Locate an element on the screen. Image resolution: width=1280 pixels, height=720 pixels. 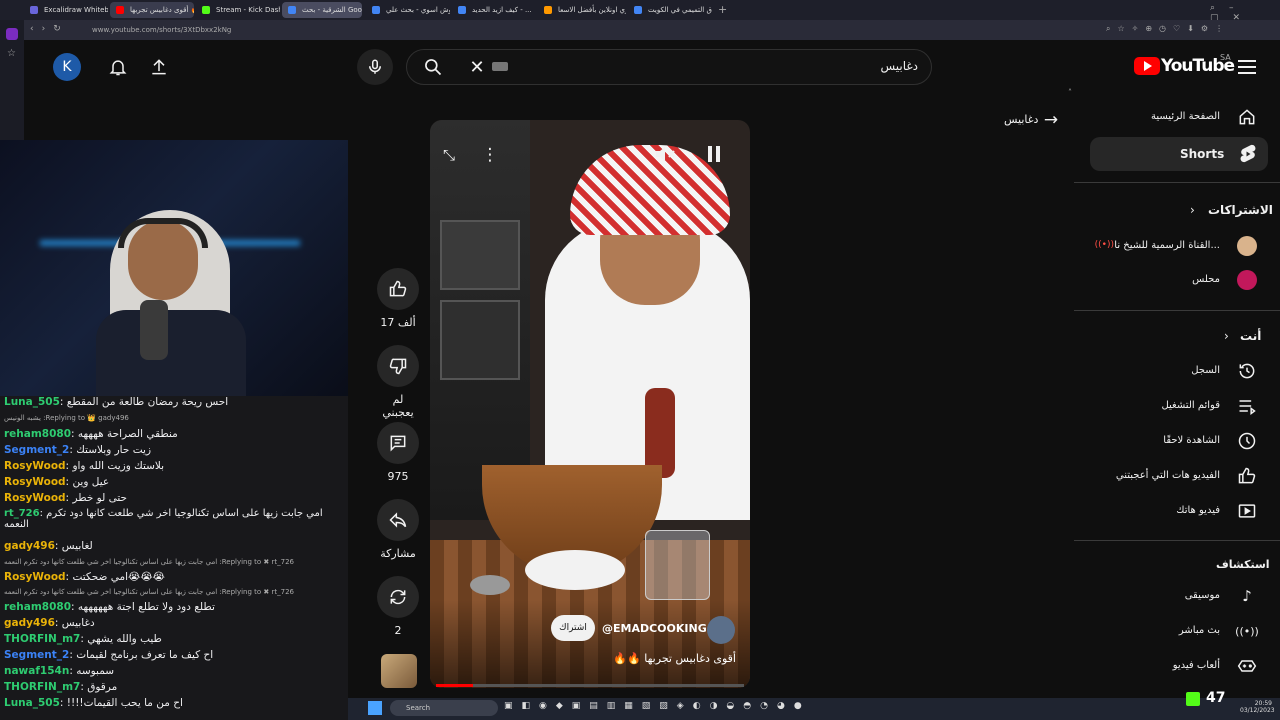
region-code: SA is located at coordinates (1225, 57).